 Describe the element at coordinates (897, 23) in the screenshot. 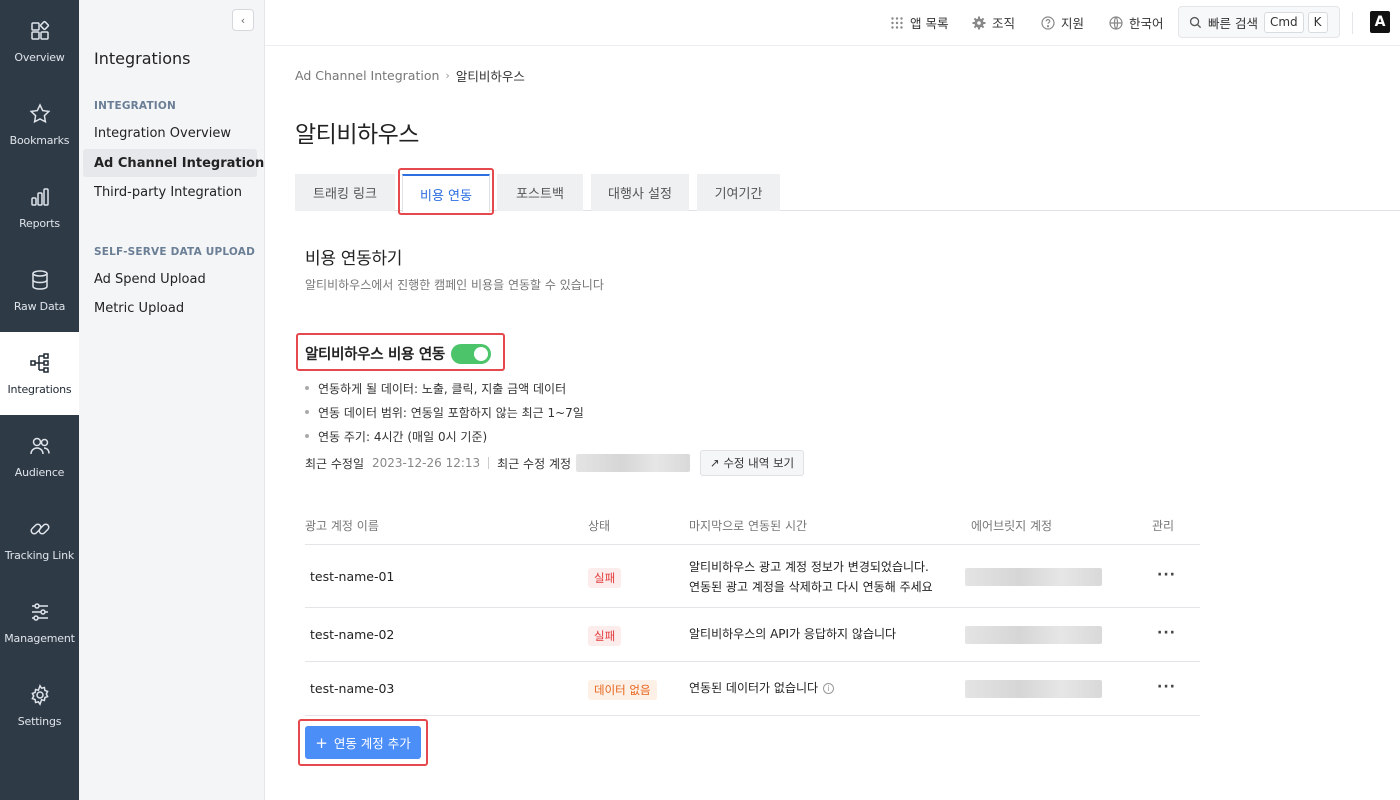

I see `grid-icon` at that location.